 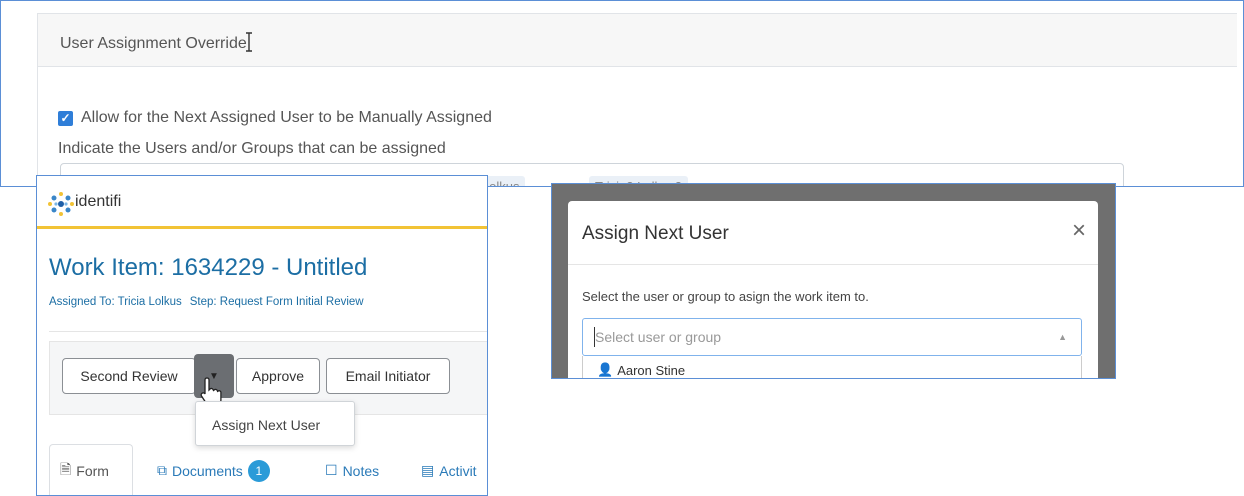 What do you see at coordinates (361, 470) in the screenshot?
I see `tab-notes-label: Notes` at bounding box center [361, 470].